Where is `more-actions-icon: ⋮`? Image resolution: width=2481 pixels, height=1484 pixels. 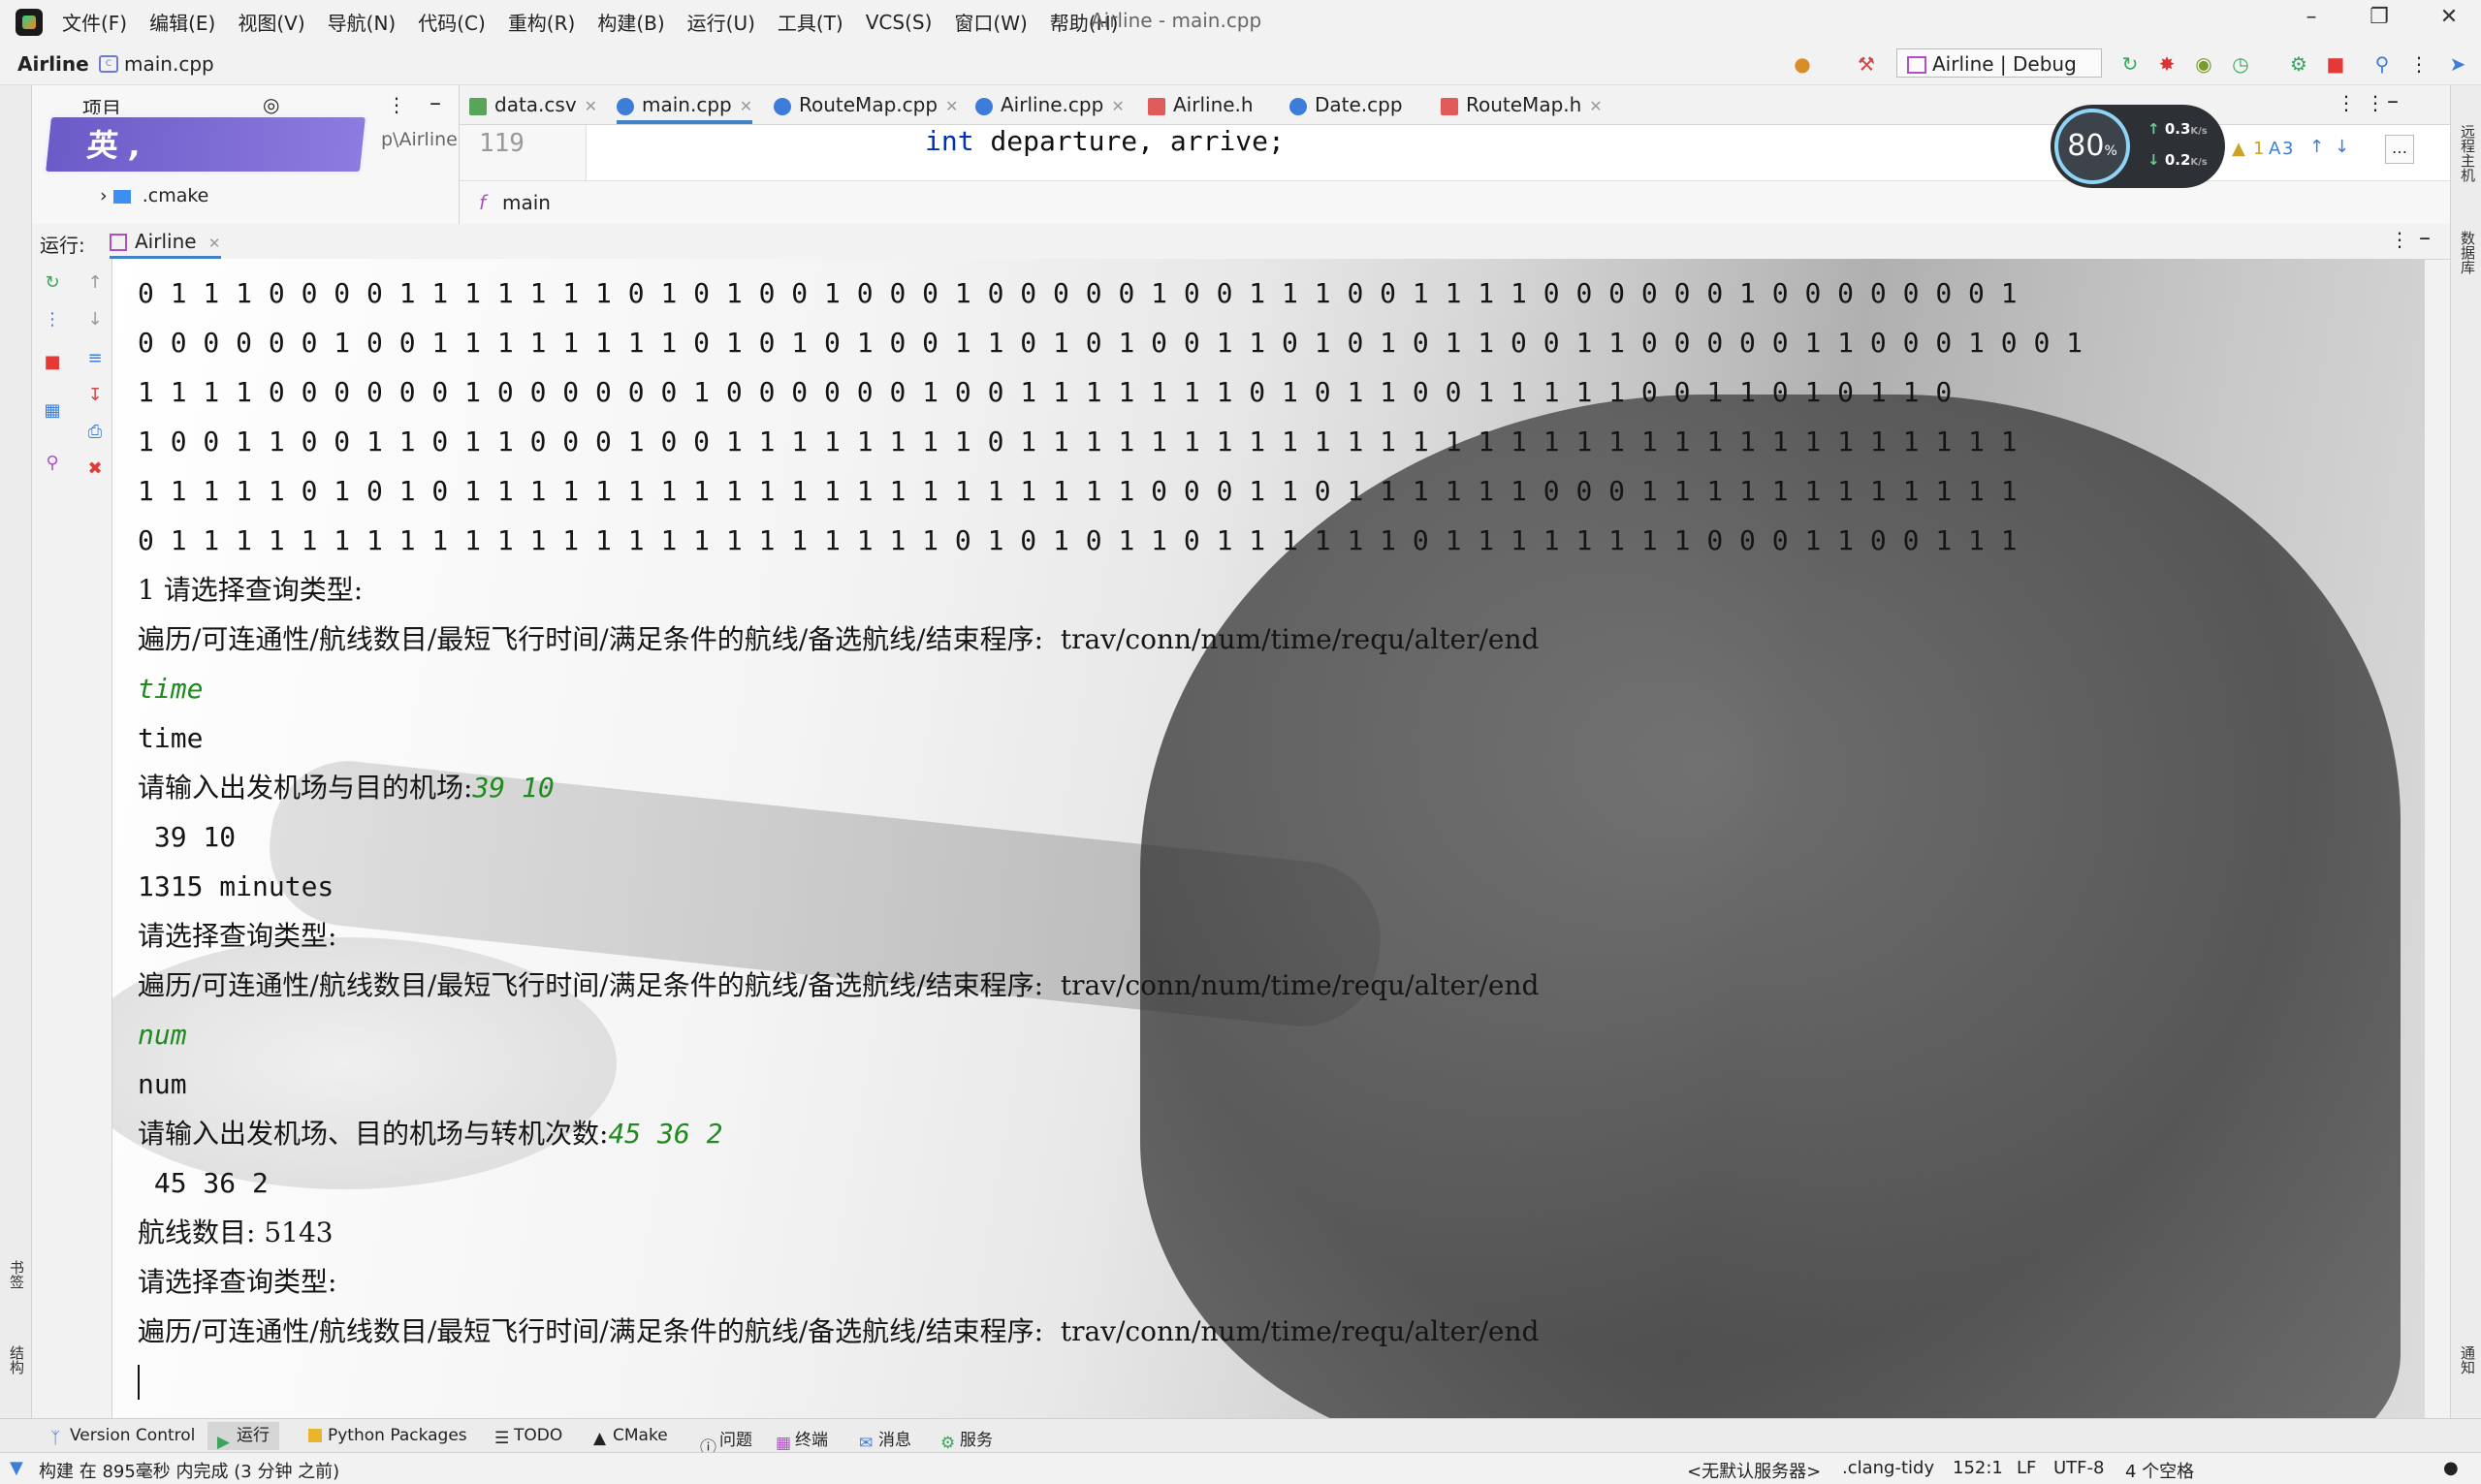
more-actions-icon: ⋮ is located at coordinates (52, 320).